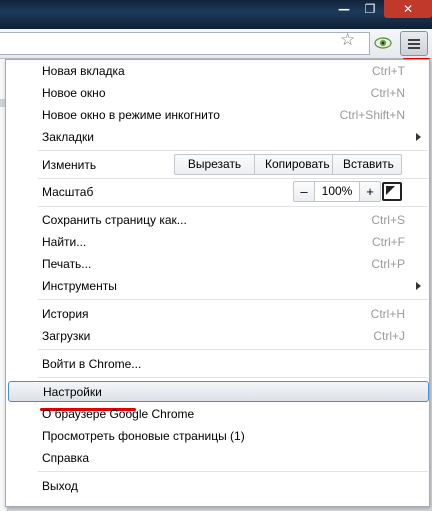 The width and height of the screenshot is (432, 511). Describe the element at coordinates (65, 314) in the screenshot. I see `menu-item-label: История` at that location.